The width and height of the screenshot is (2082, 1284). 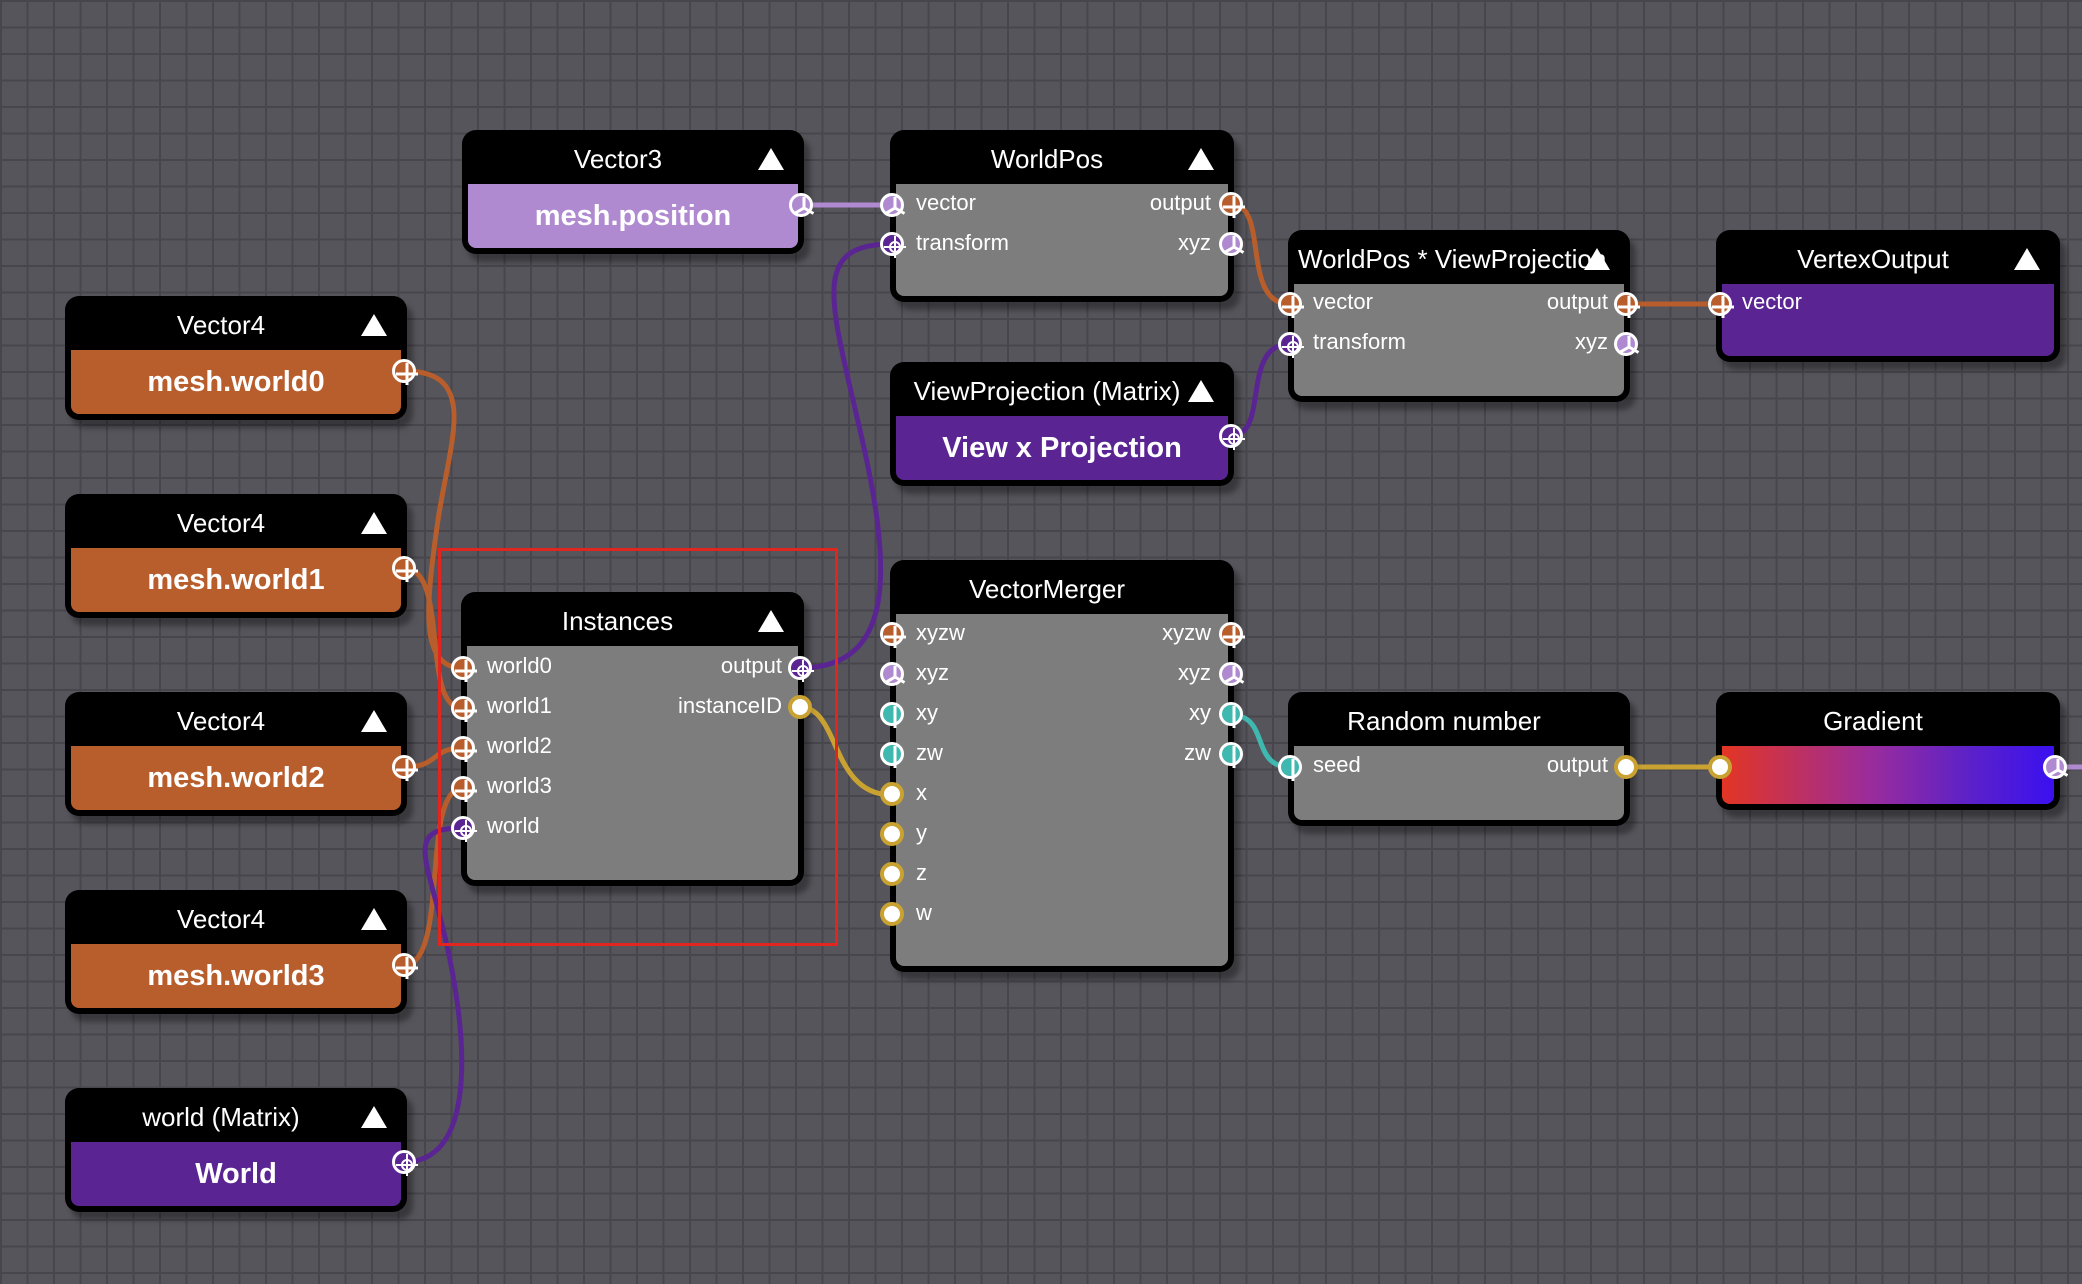 I want to click on node-title: VectorMerger, so click(x=1047, y=589).